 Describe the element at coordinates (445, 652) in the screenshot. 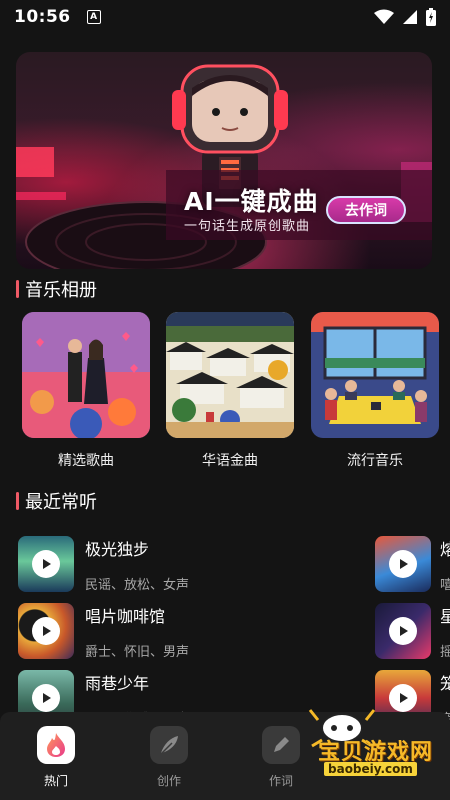

I see `song-tags: 摇` at that location.